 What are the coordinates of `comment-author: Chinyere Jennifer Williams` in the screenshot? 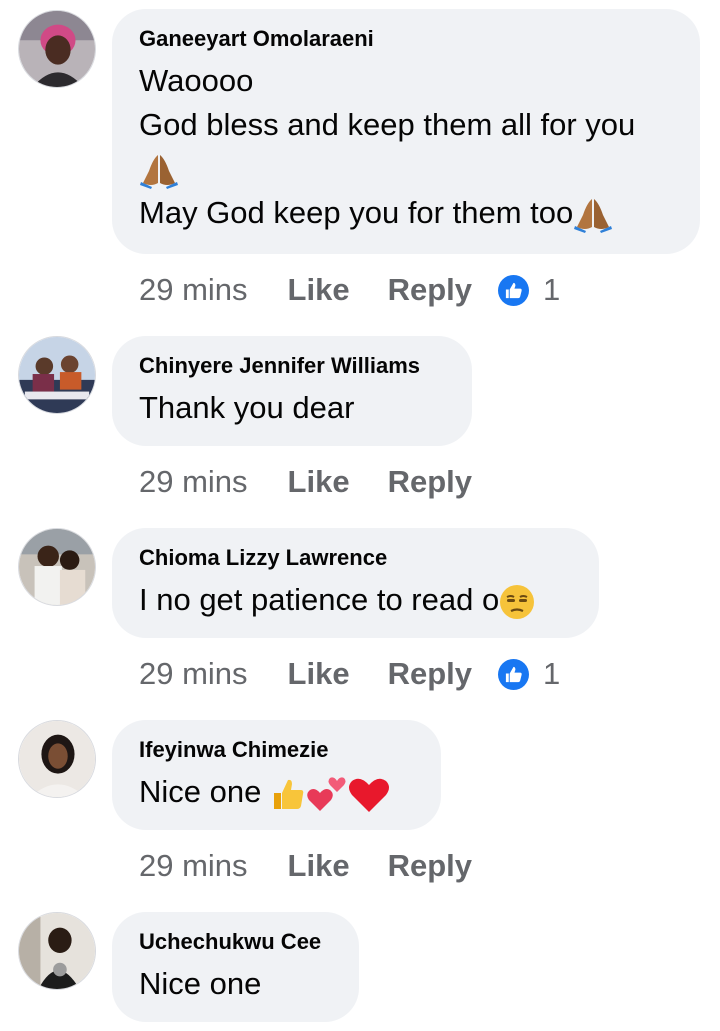 It's located at (292, 366).